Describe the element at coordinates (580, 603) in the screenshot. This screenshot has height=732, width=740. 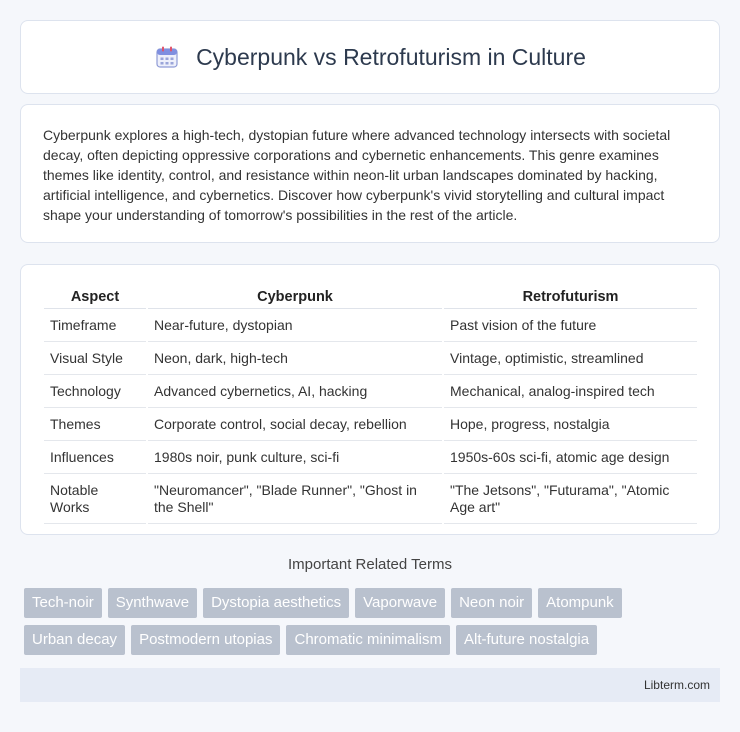
I see `tag-atompunk: Atompunk` at that location.